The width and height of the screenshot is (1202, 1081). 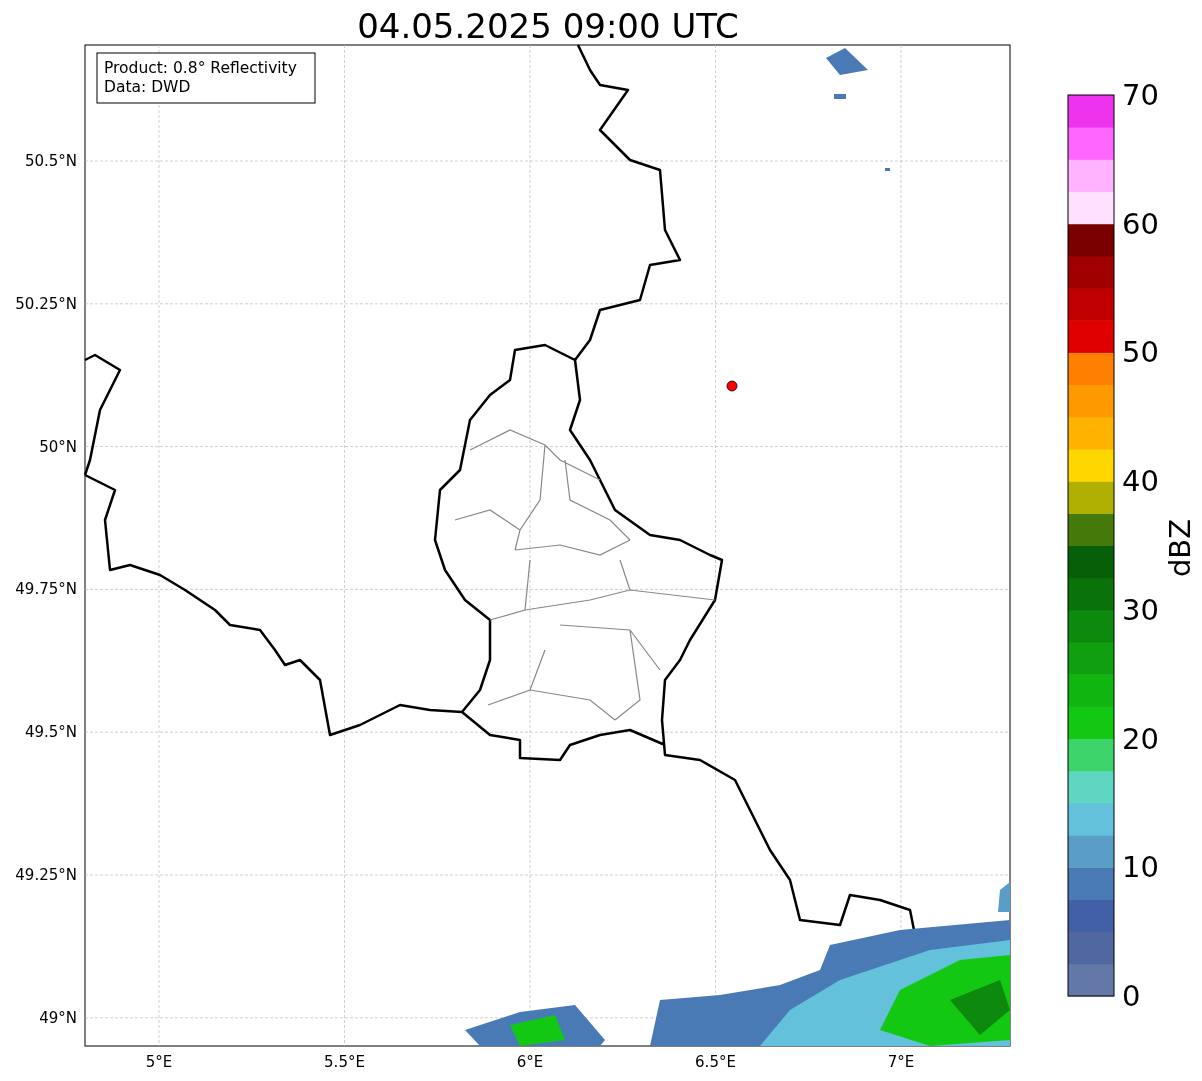 I want to click on axis-tick-label: 5.5°E, so click(x=344, y=1062).